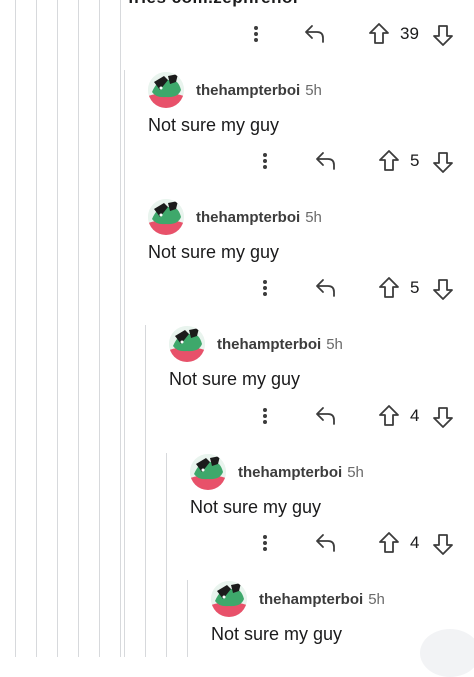 The width and height of the screenshot is (474, 677). Describe the element at coordinates (447, 653) in the screenshot. I see `floating-action-bubble` at that location.